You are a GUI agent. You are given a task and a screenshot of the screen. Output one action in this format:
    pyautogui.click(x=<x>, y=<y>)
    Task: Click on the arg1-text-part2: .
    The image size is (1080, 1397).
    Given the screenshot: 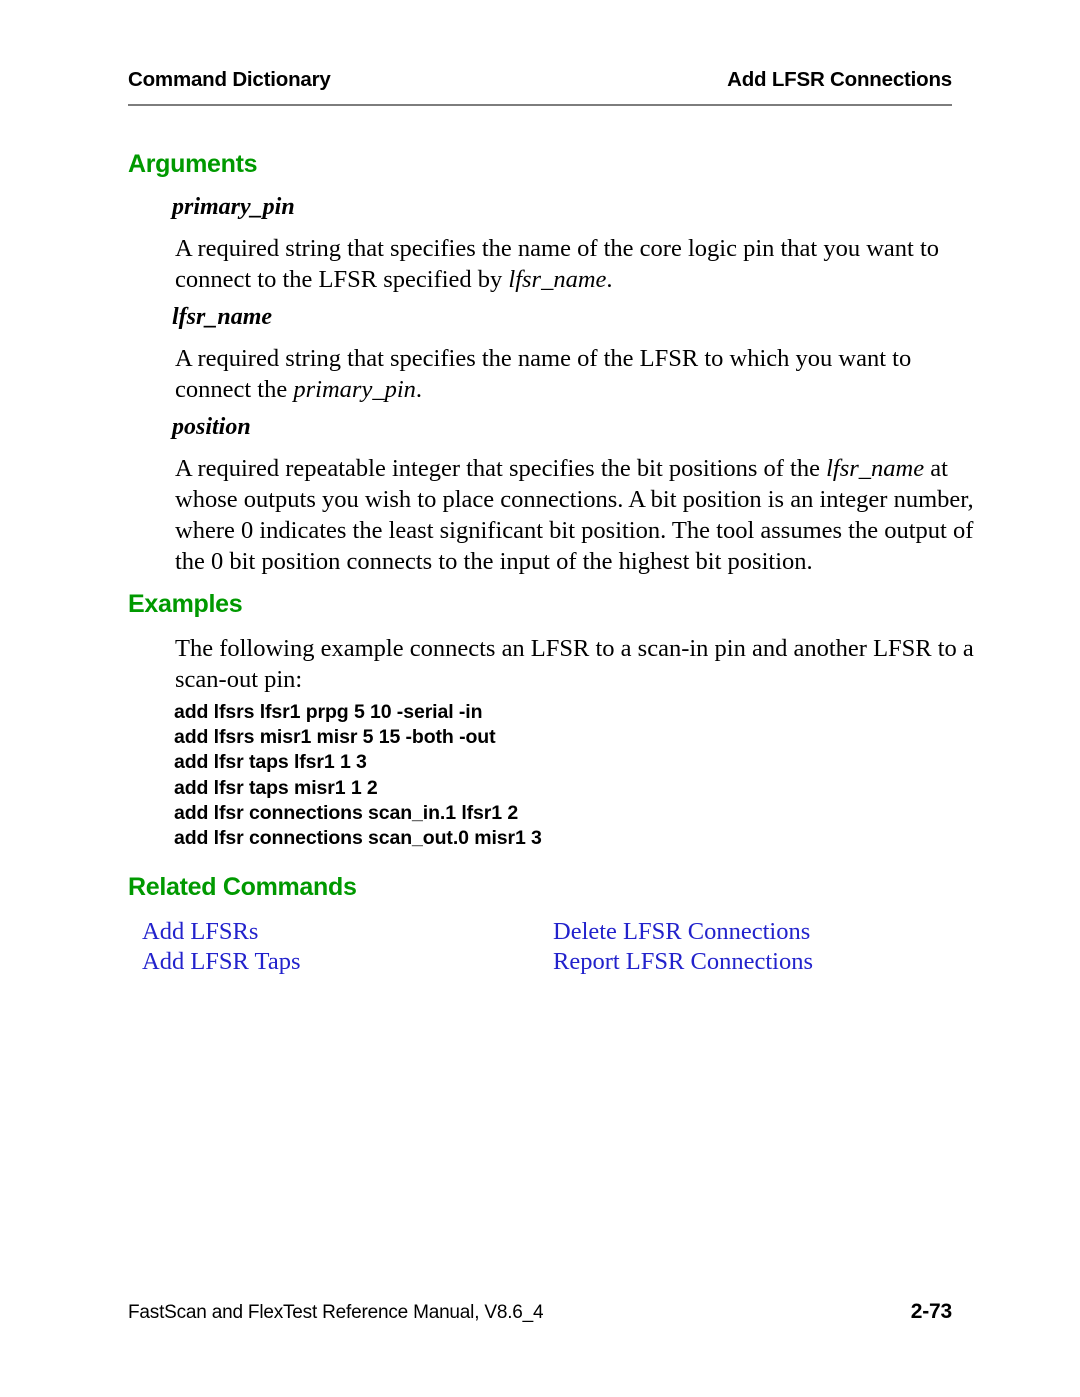 What is the action you would take?
    pyautogui.click(x=418, y=389)
    